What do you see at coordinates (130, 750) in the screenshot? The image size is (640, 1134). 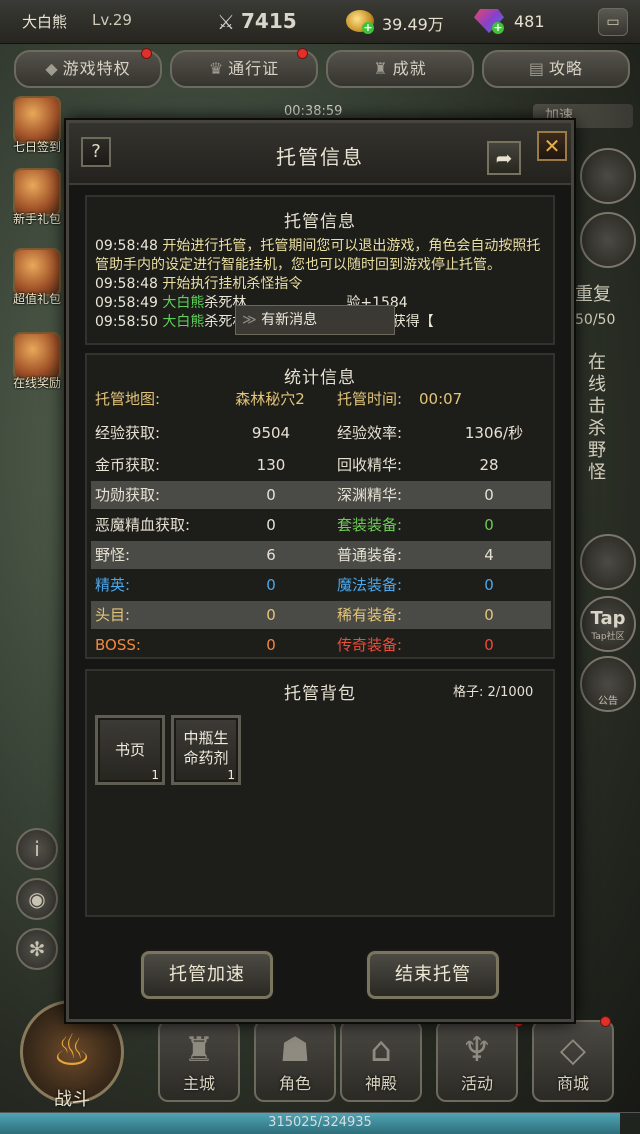 I see `bag-item: 书页 1` at bounding box center [130, 750].